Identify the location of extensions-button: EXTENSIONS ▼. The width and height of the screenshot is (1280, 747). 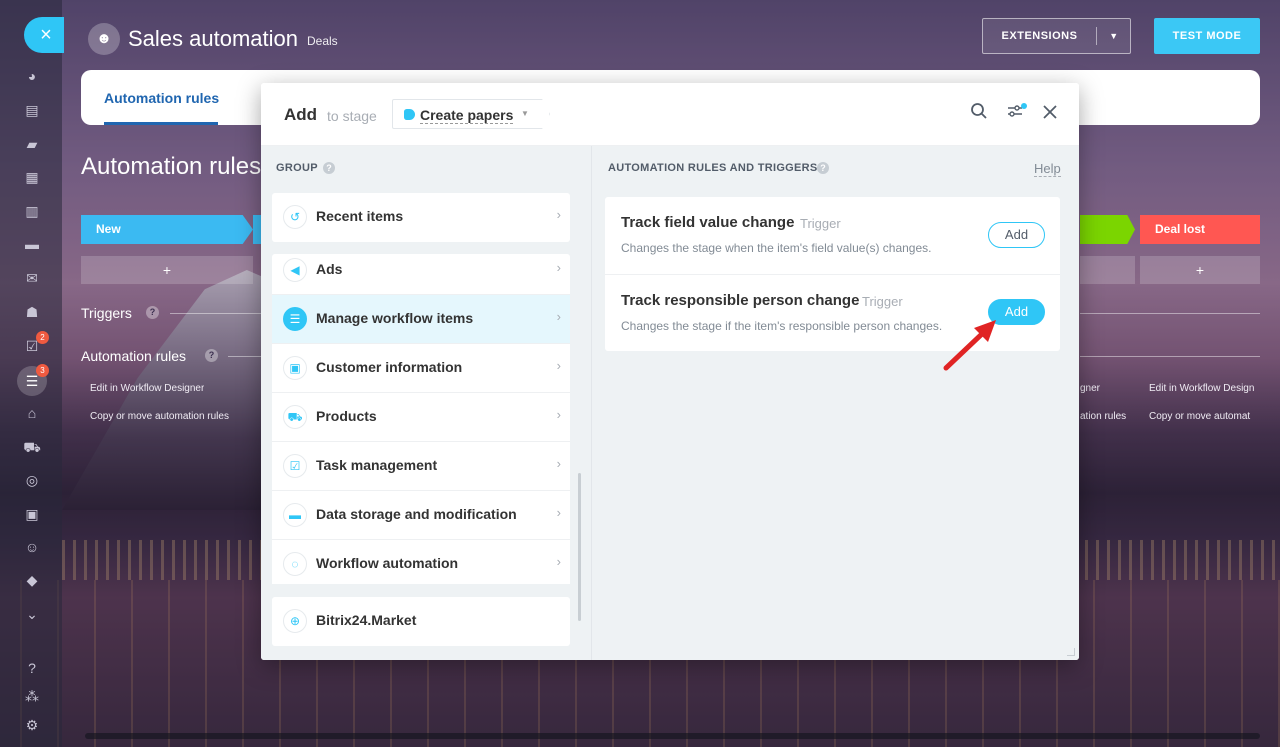
(1056, 36).